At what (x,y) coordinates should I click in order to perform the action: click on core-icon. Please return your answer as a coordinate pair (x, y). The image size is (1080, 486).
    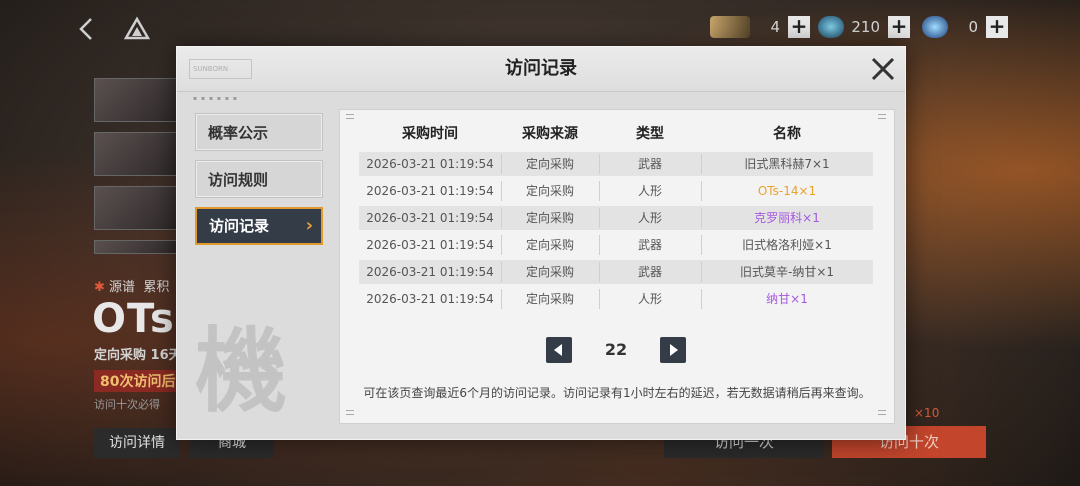
    Looking at the image, I should click on (831, 27).